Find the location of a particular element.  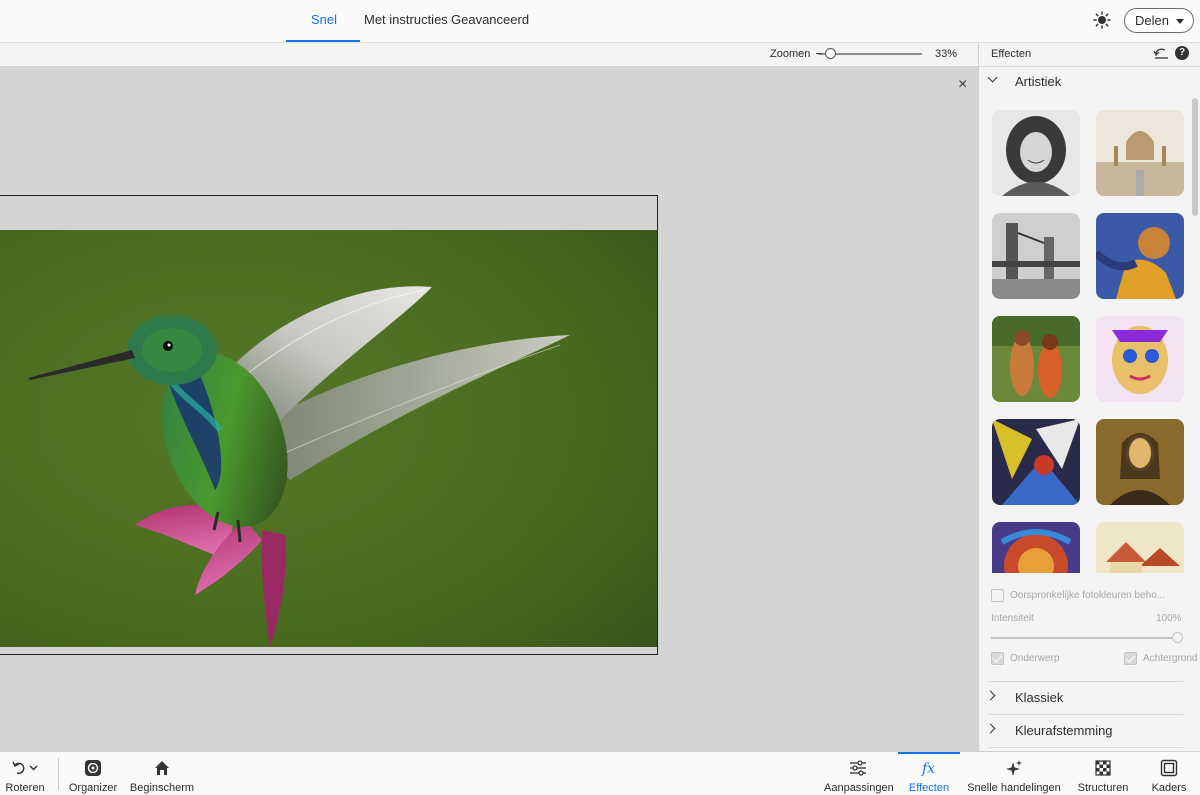

effect-thumb-lion is located at coordinates (1036, 547).